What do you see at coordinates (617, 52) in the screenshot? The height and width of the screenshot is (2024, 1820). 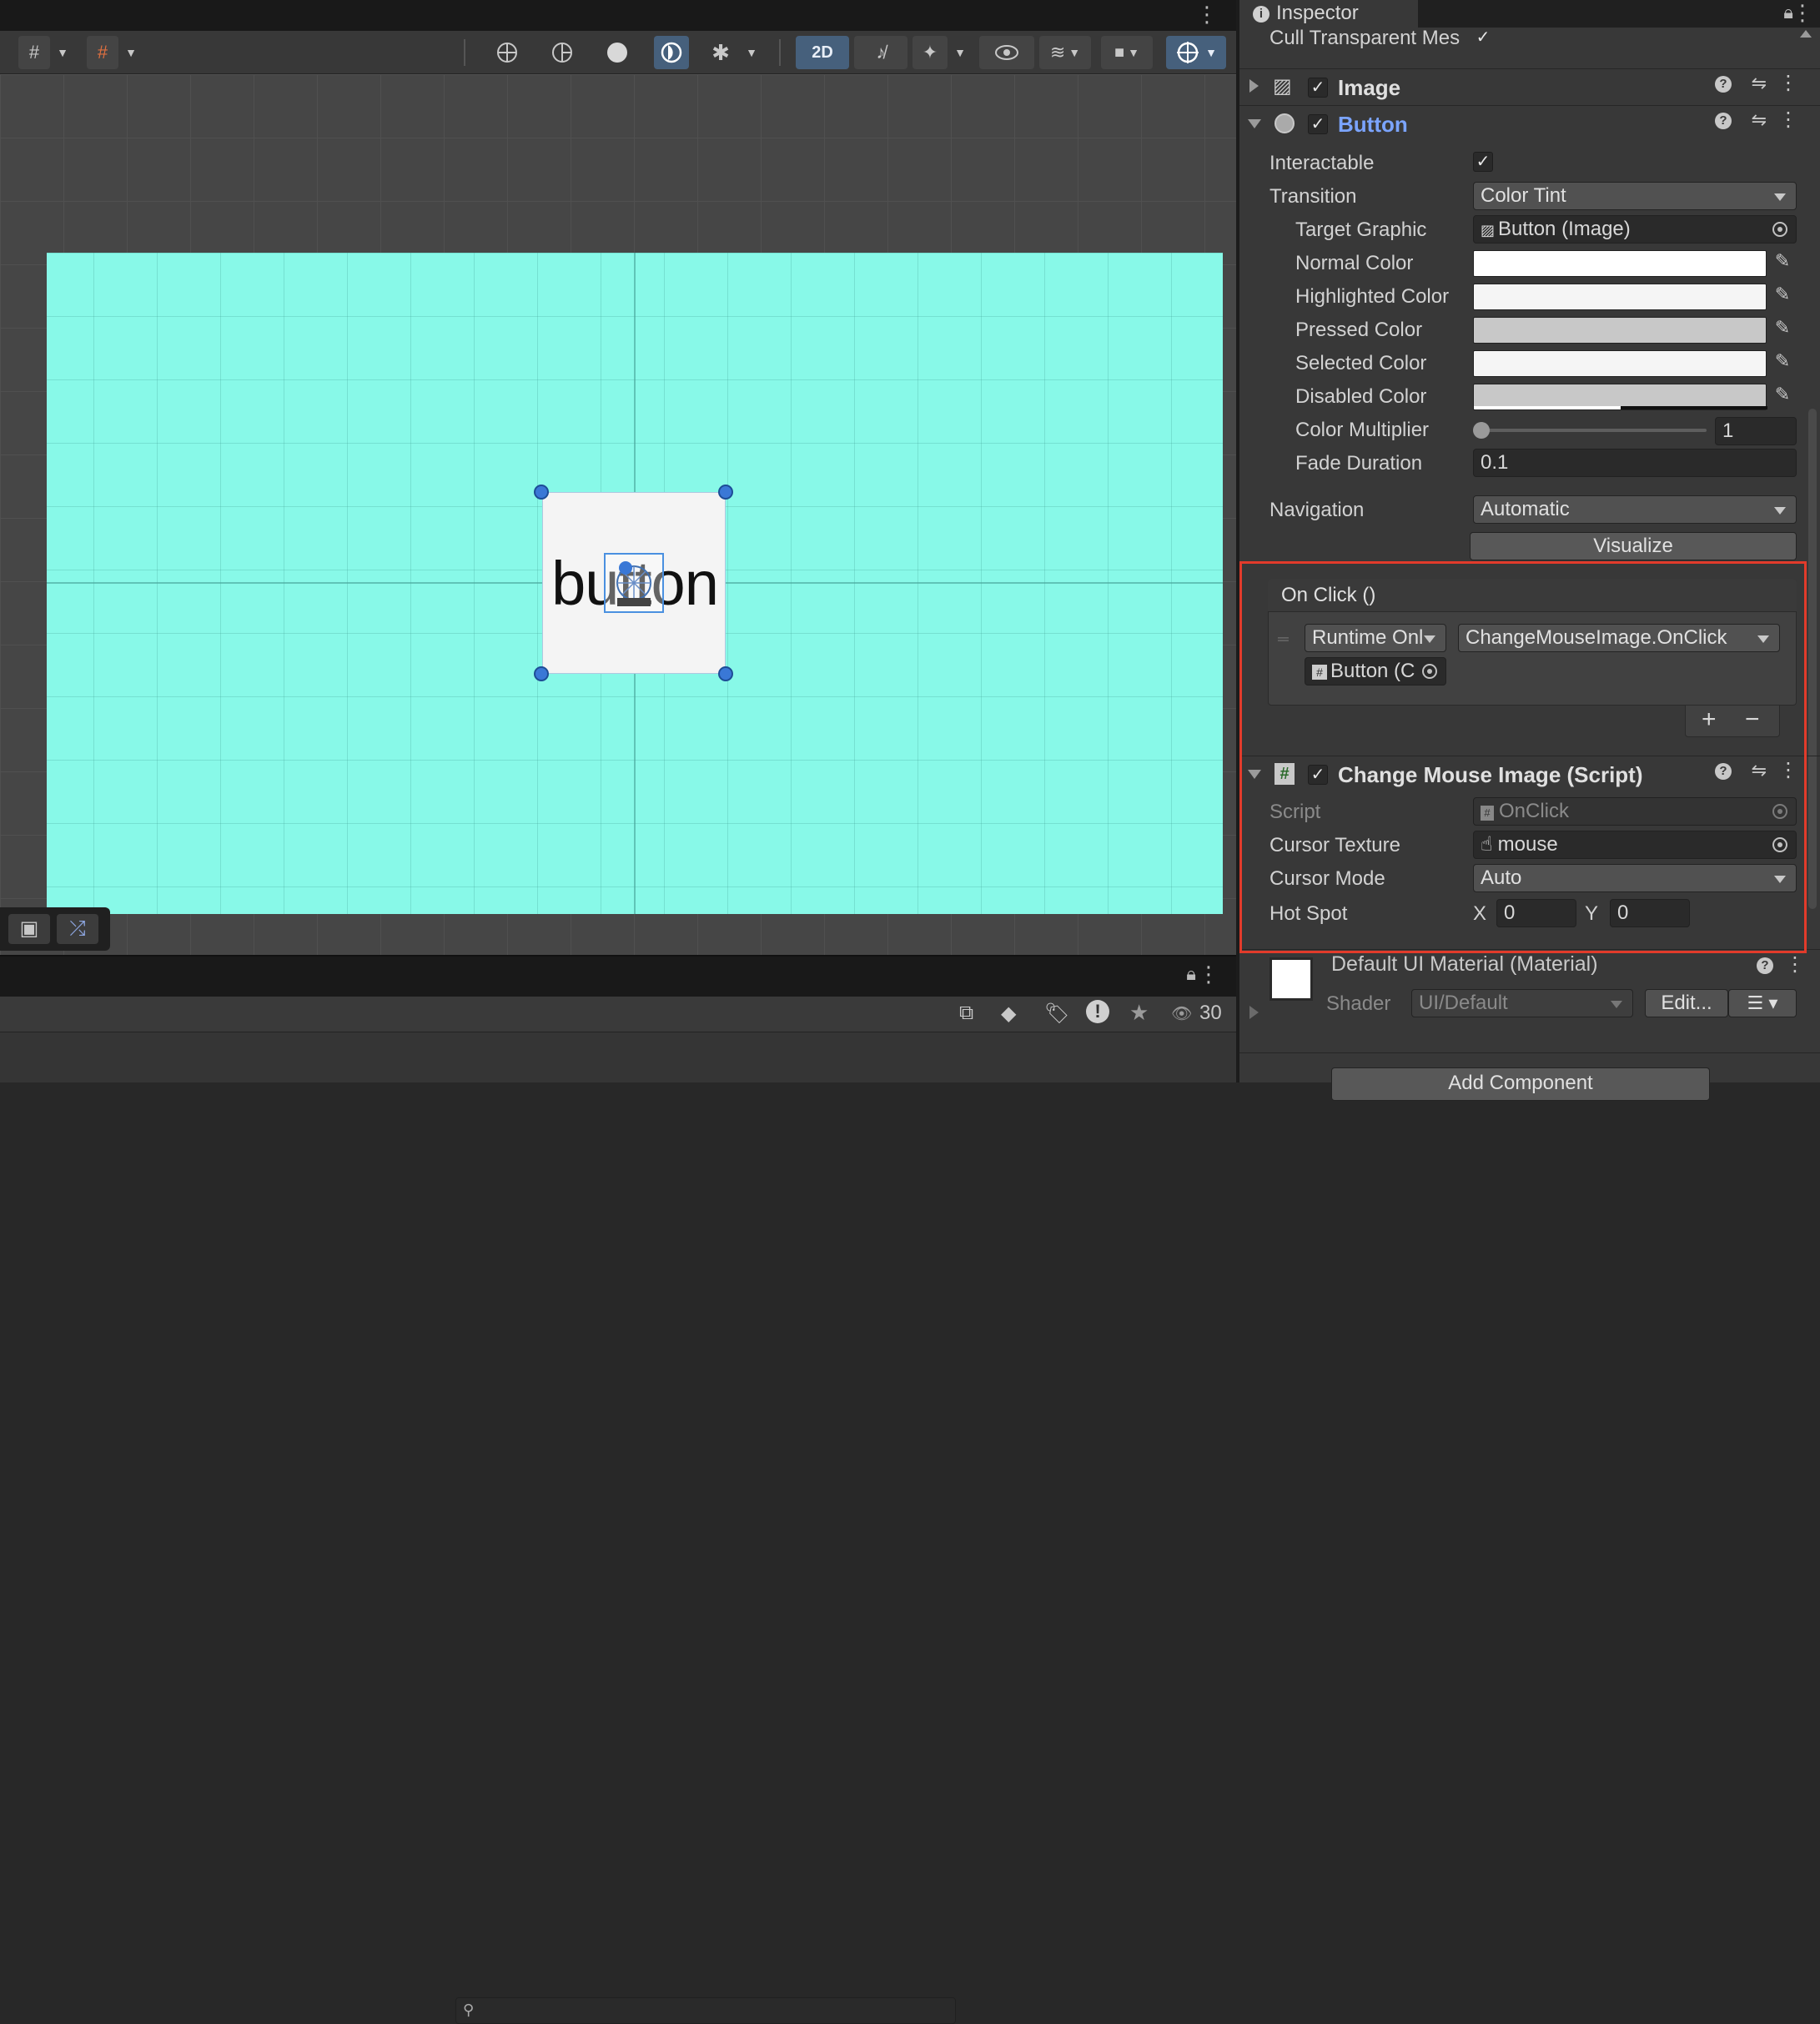 I see `shaded-icon` at bounding box center [617, 52].